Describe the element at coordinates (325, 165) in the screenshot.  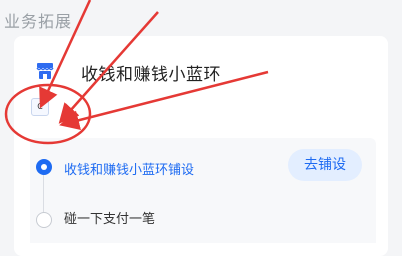
I see `deploy-button: 去铺设` at that location.